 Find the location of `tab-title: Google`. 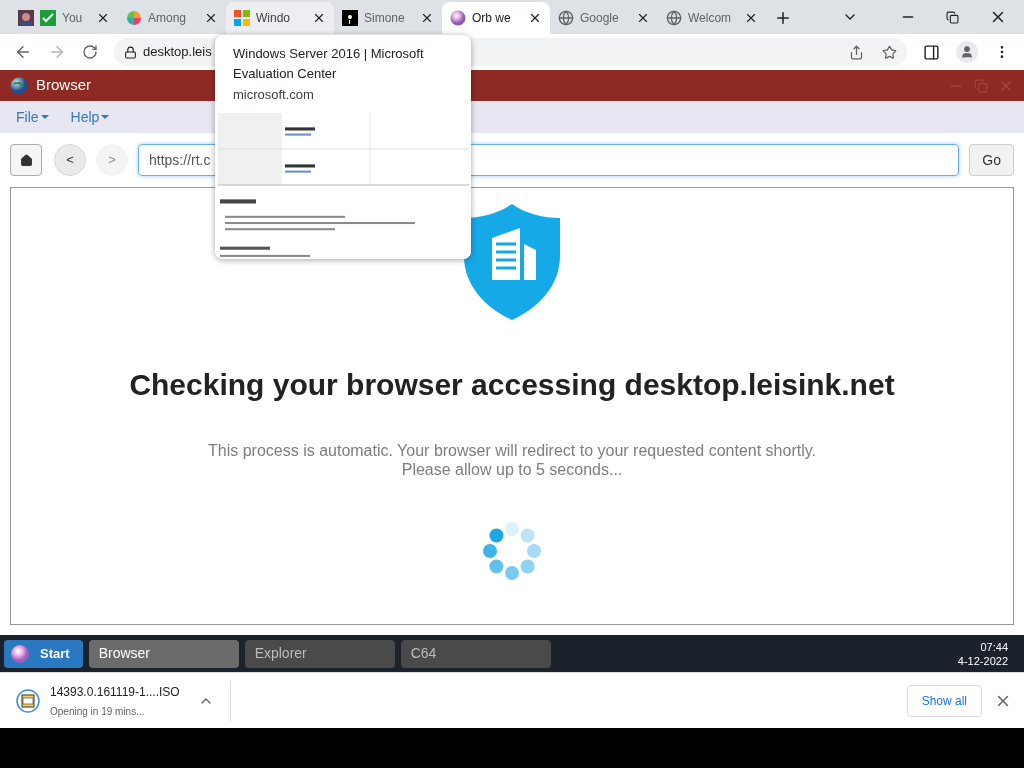

tab-title: Google is located at coordinates (600, 18).